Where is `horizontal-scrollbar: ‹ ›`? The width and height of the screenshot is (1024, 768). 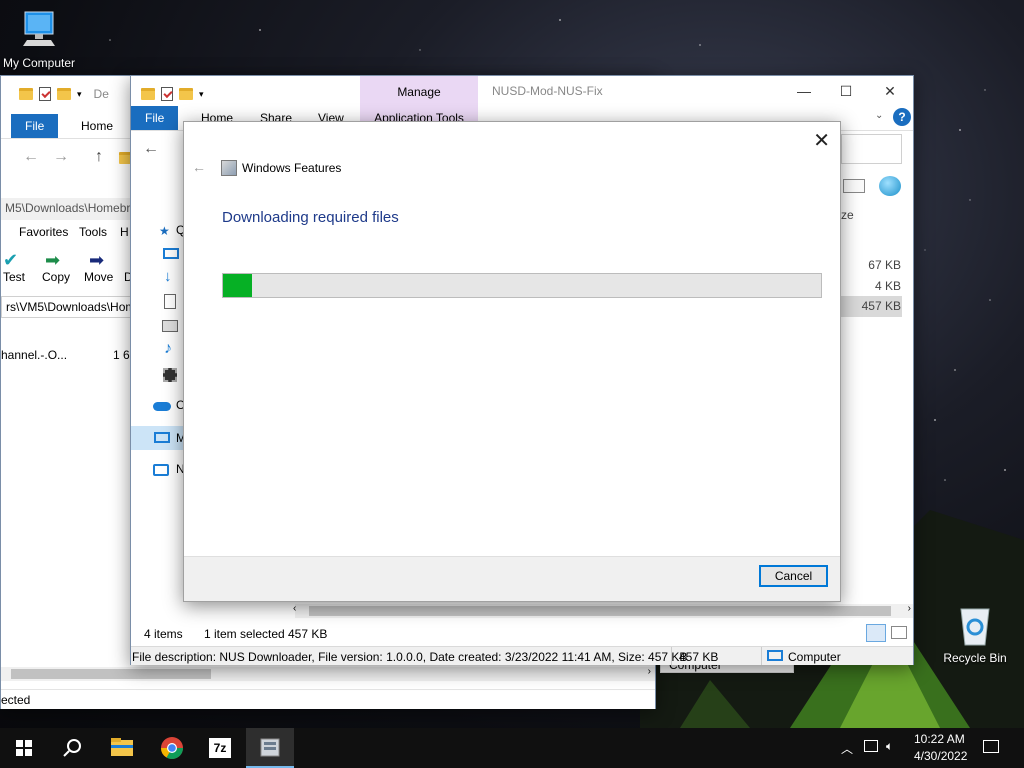 horizontal-scrollbar: ‹ › is located at coordinates (603, 610).